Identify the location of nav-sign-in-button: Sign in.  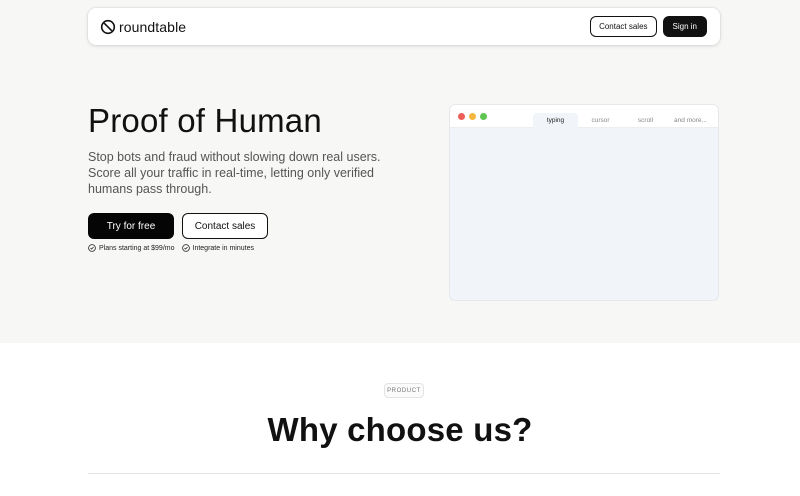
(684, 26).